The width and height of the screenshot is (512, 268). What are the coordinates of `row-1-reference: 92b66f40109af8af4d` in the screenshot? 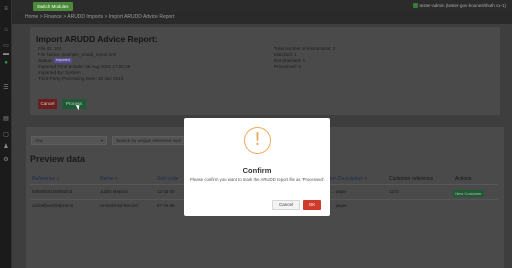 It's located at (52, 191).